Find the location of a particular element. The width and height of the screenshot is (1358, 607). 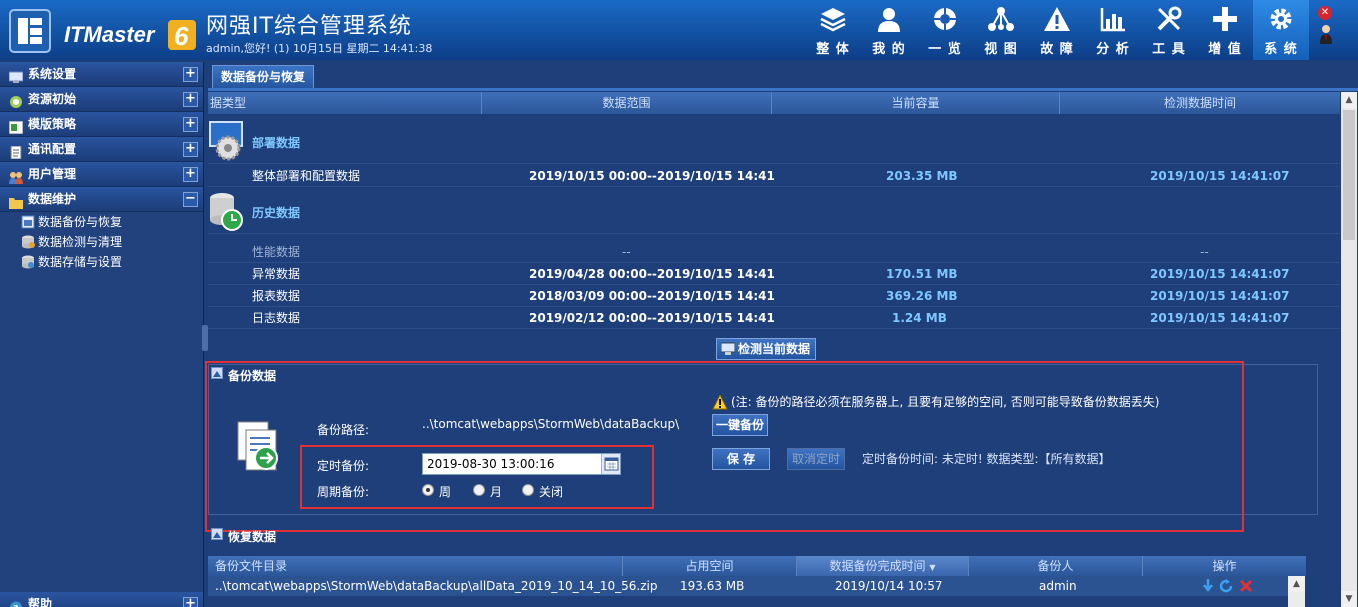

column-header: 占用空间 is located at coordinates (710, 566).